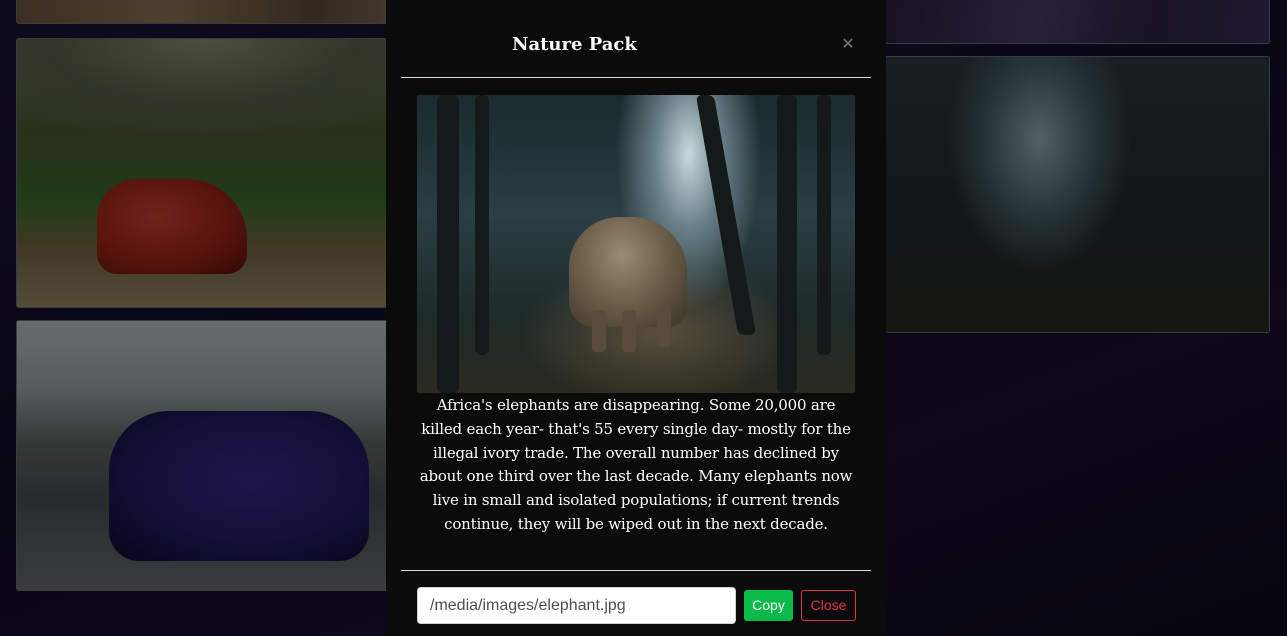 The width and height of the screenshot is (1287, 636). What do you see at coordinates (848, 45) in the screenshot?
I see `close-icon: ✕` at bounding box center [848, 45].